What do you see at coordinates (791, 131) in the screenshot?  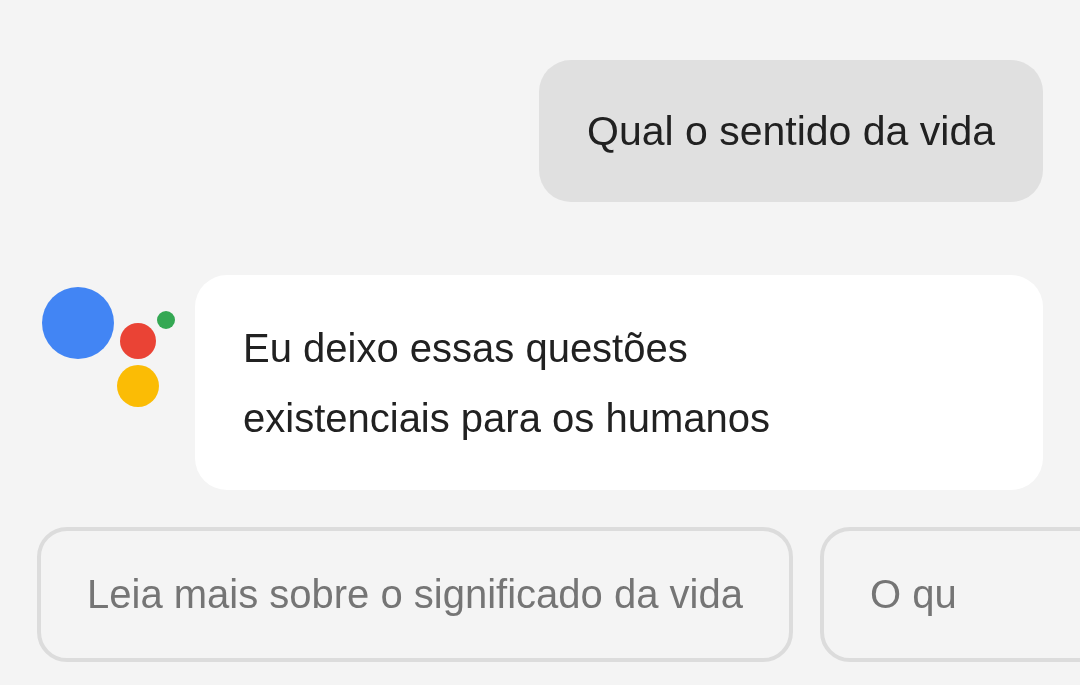 I see `user-message: Qual o sentido da vida` at bounding box center [791, 131].